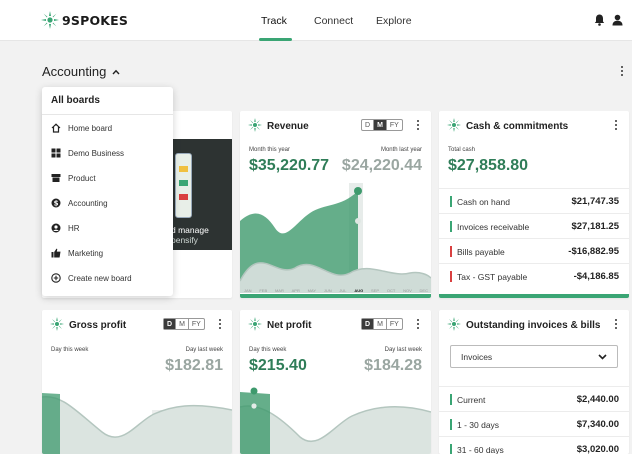  Describe the element at coordinates (56, 178) in the screenshot. I see `product-icon` at that location.